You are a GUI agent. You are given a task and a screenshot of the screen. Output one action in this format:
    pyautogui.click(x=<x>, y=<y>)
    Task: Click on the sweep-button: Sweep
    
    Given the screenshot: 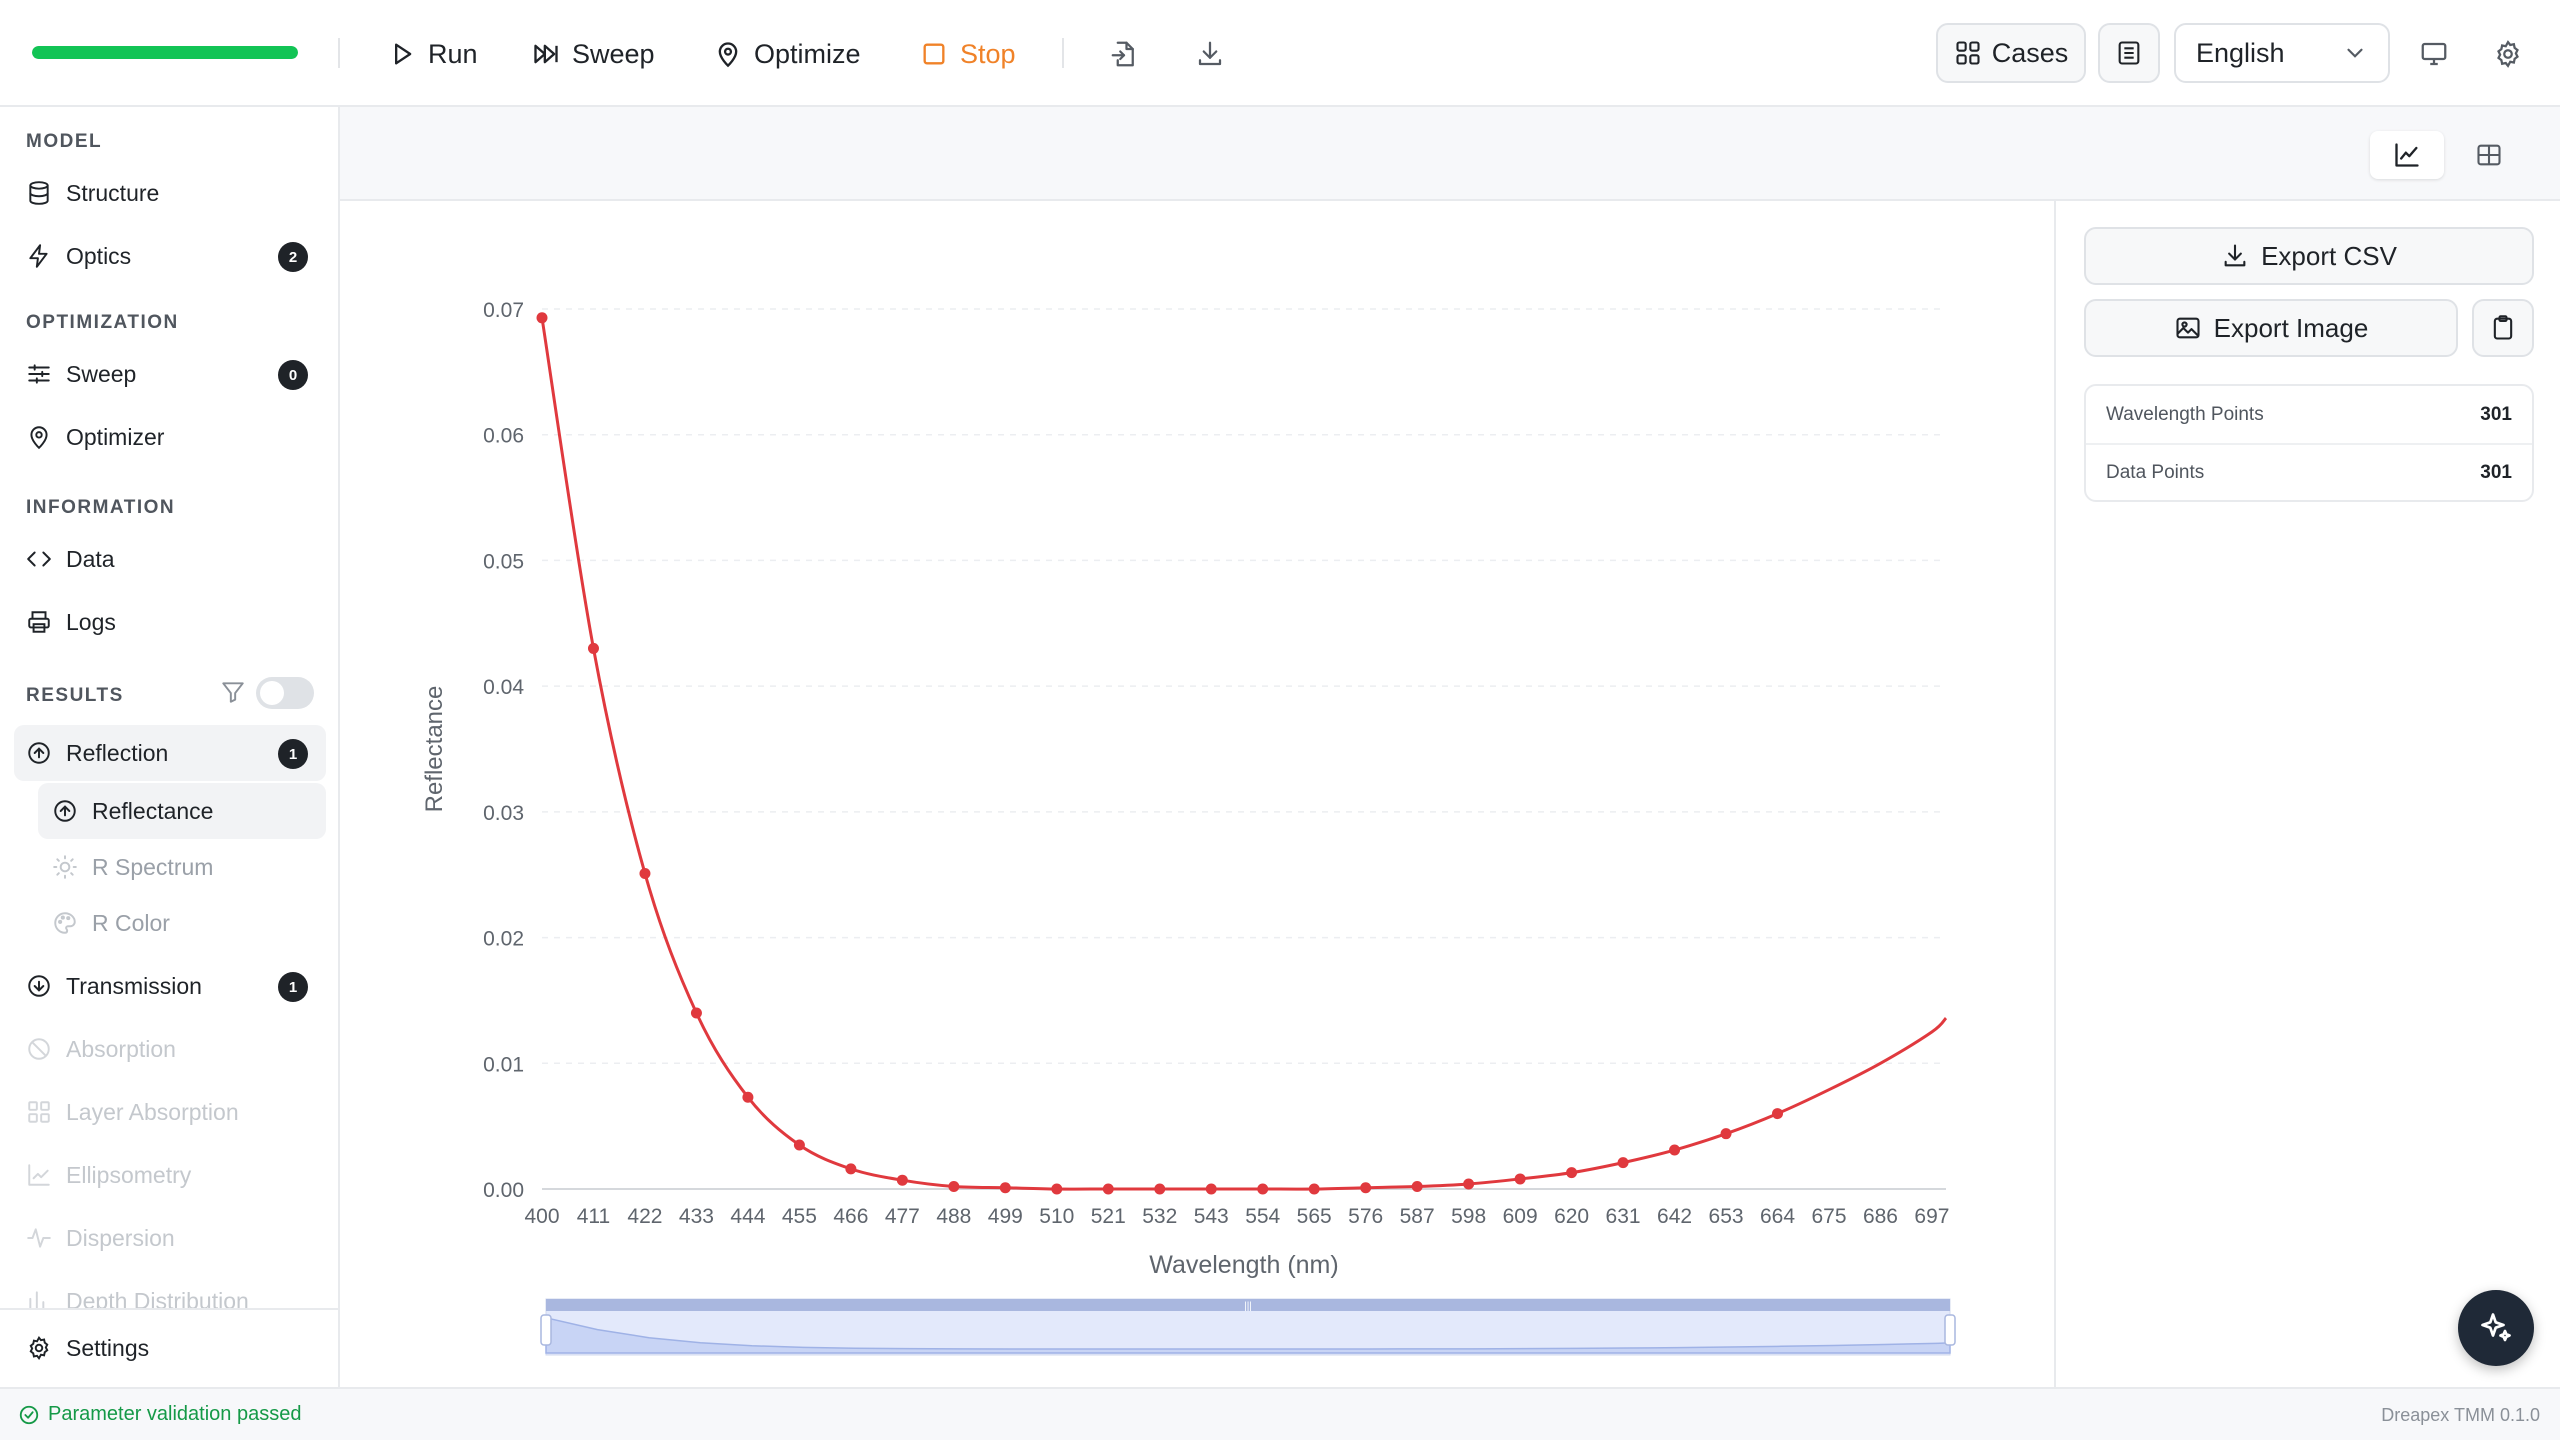 What is the action you would take?
    pyautogui.click(x=593, y=54)
    